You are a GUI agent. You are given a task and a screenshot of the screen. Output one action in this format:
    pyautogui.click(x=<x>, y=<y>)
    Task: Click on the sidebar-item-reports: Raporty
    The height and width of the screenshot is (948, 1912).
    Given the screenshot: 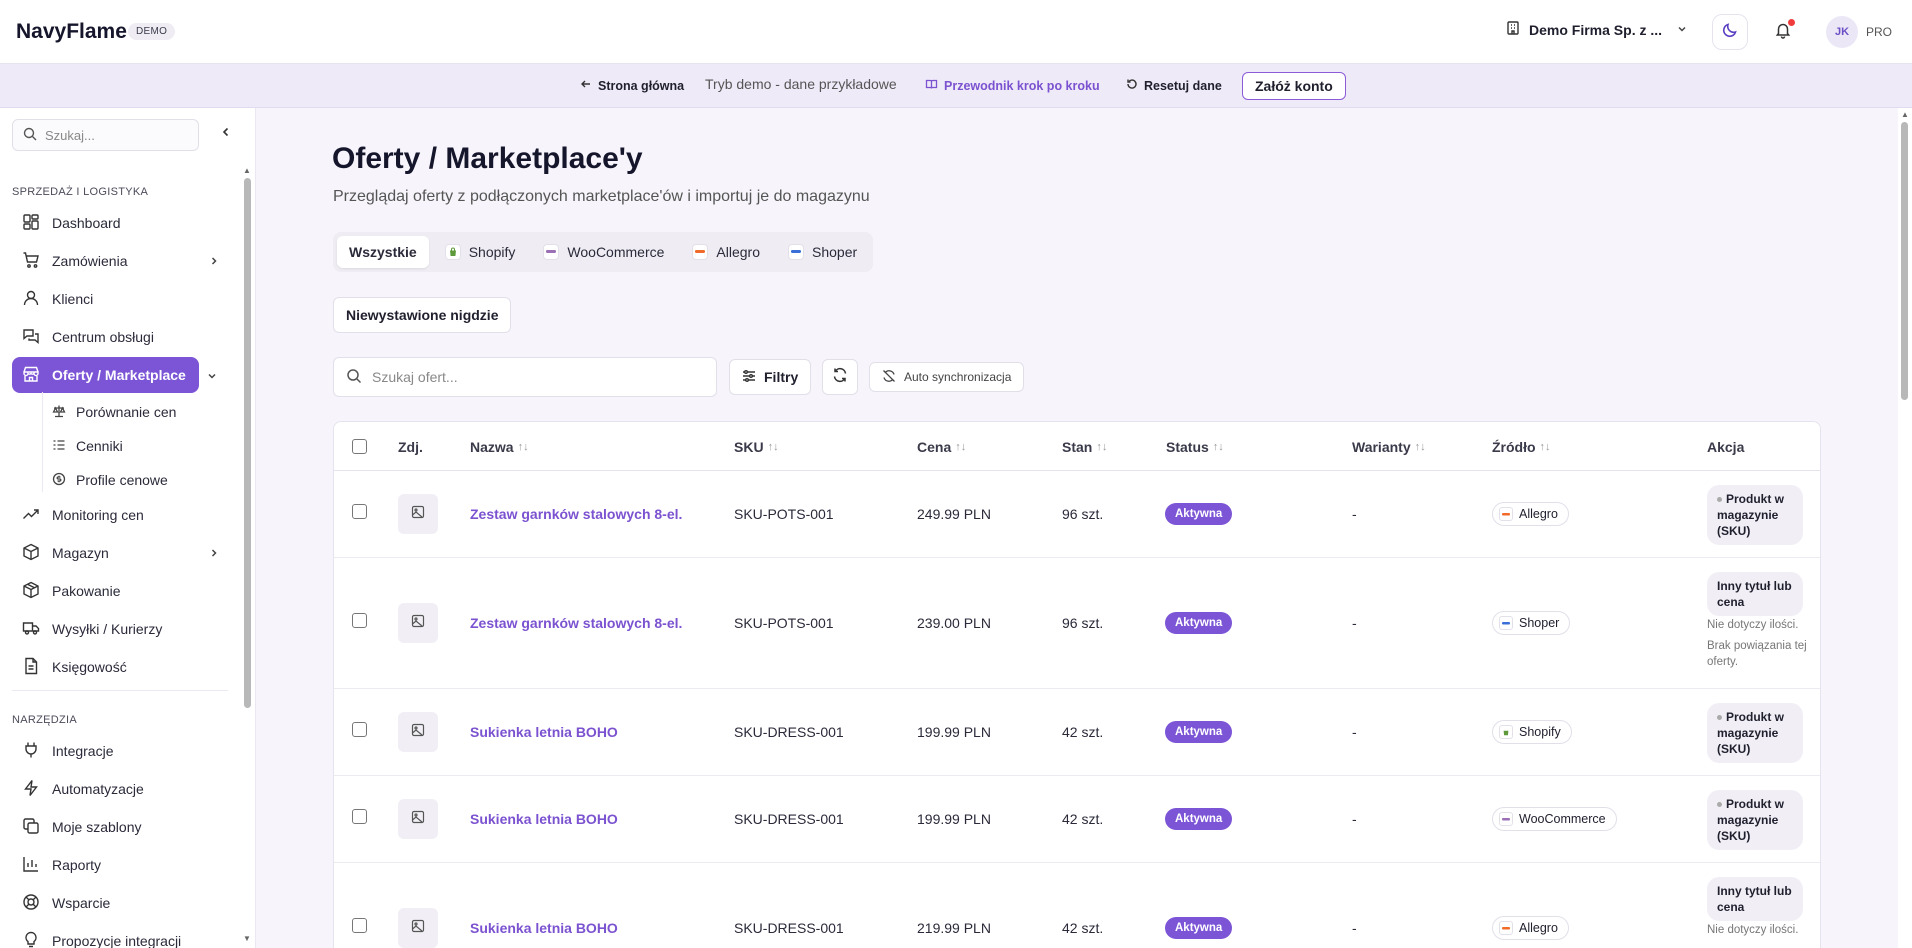 What is the action you would take?
    pyautogui.click(x=122, y=865)
    